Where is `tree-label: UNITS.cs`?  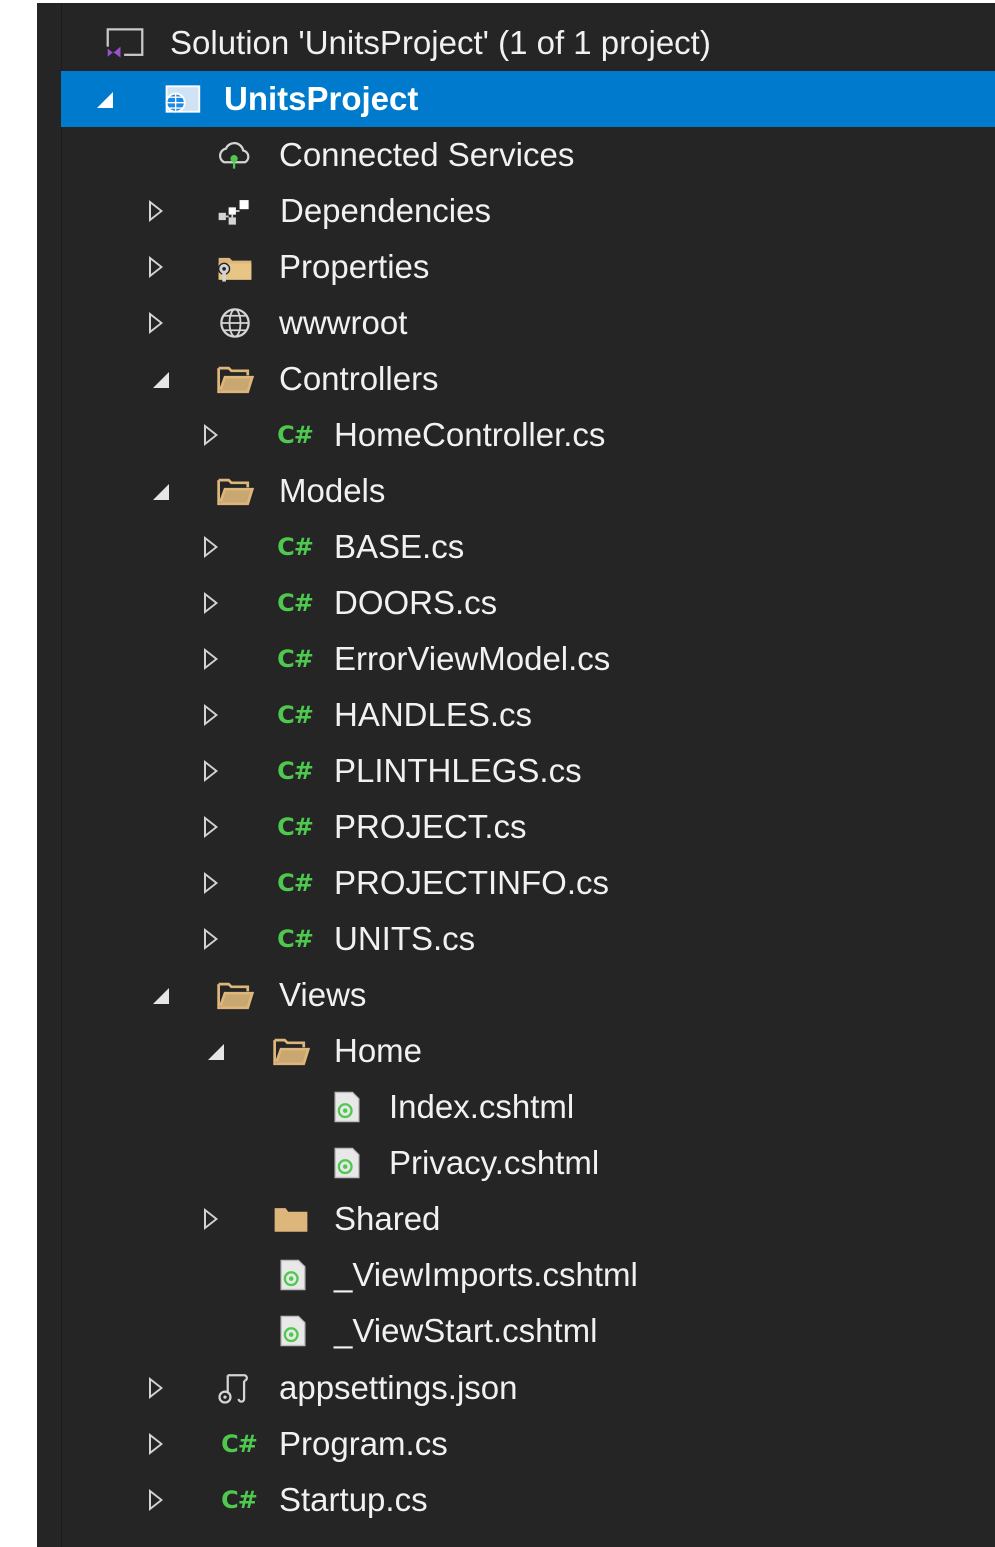
tree-label: UNITS.cs is located at coordinates (405, 938).